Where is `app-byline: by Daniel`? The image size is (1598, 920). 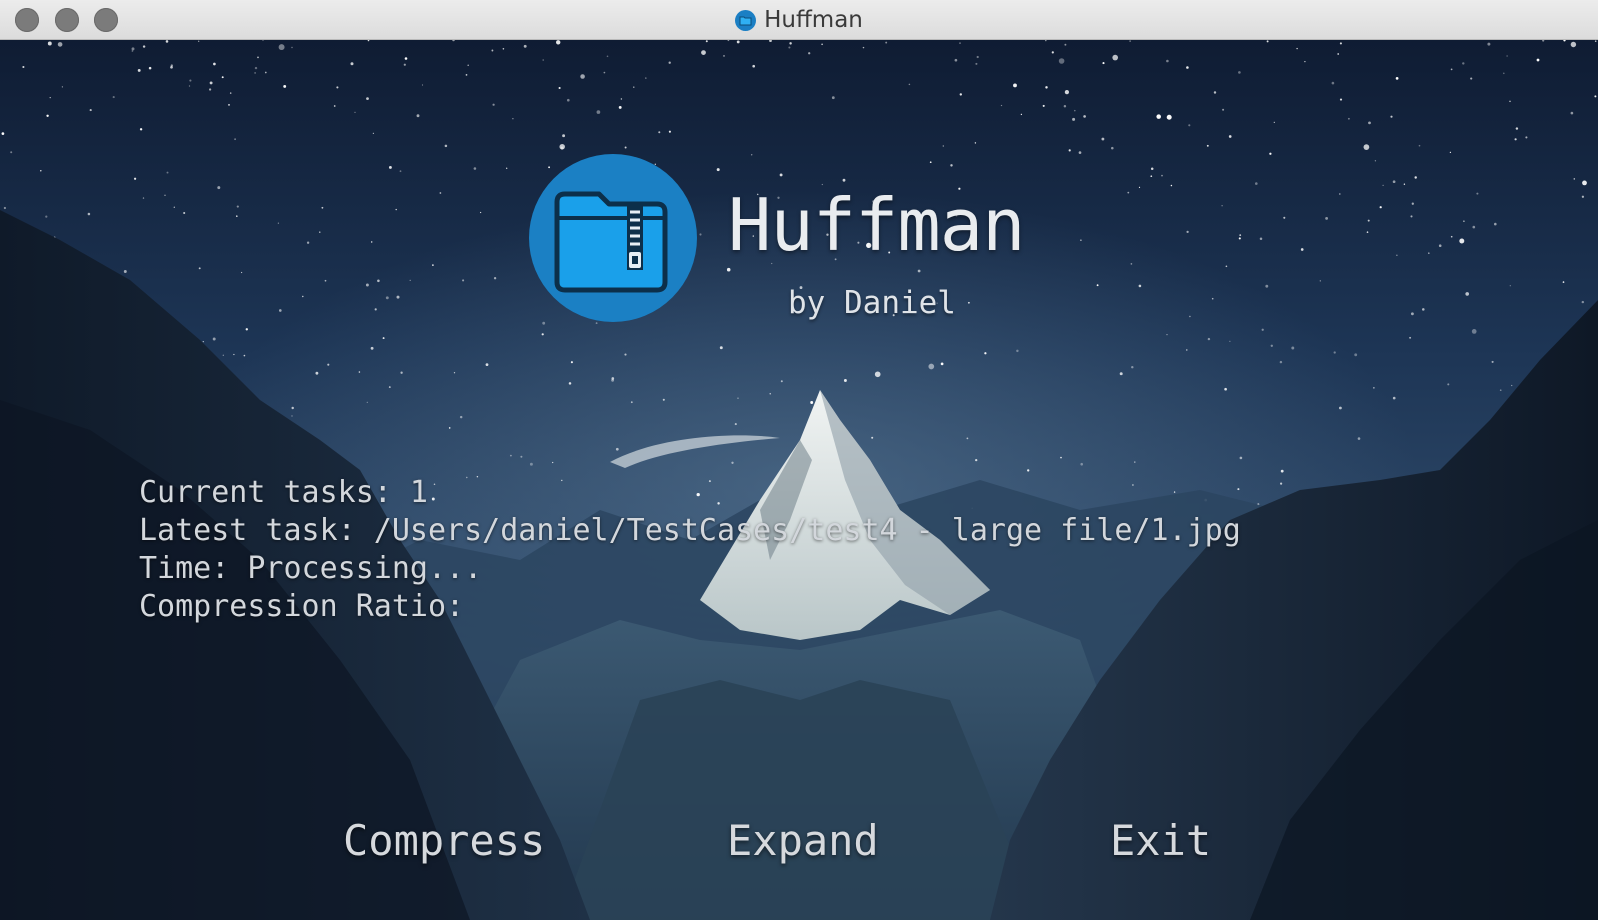
app-byline: by Daniel is located at coordinates (872, 303).